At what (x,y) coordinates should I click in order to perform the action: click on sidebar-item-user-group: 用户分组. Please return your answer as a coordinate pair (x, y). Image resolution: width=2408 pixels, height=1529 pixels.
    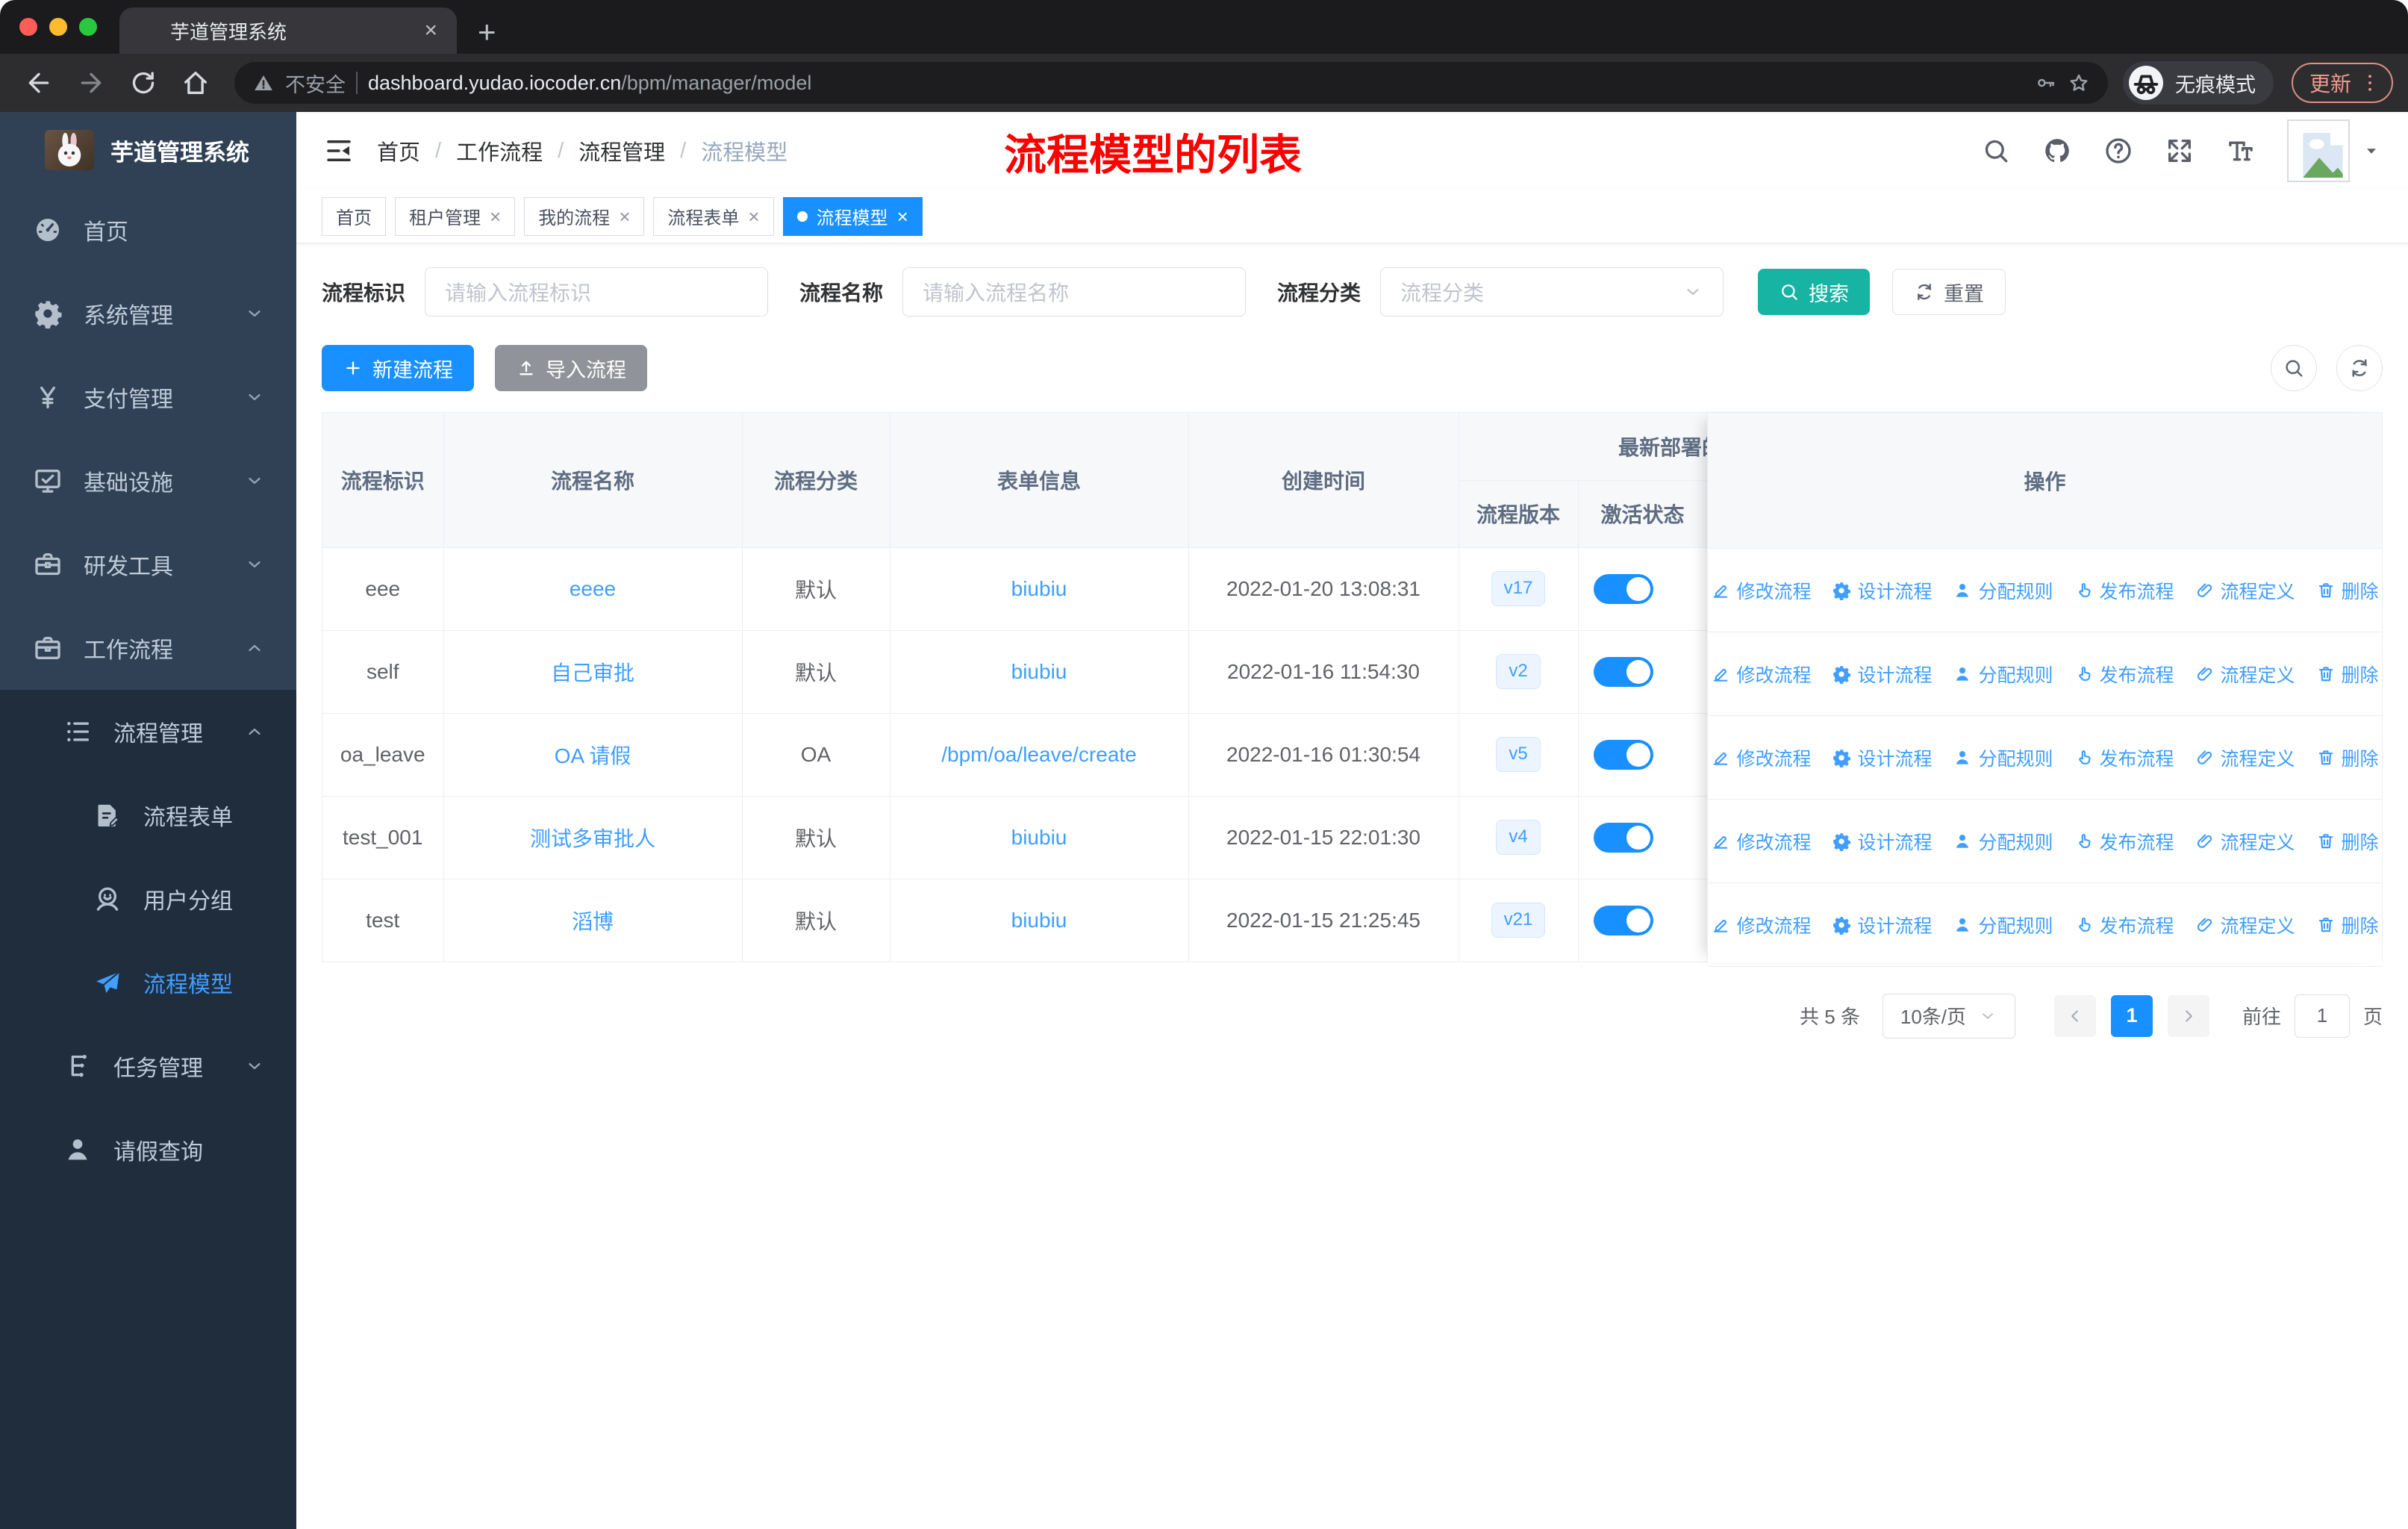
    Looking at the image, I should click on (148, 899).